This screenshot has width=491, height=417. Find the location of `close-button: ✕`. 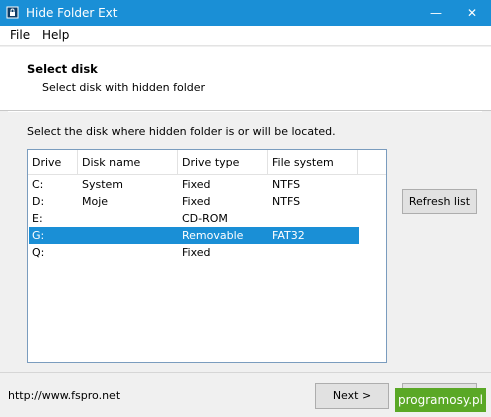

close-button: ✕ is located at coordinates (472, 13).